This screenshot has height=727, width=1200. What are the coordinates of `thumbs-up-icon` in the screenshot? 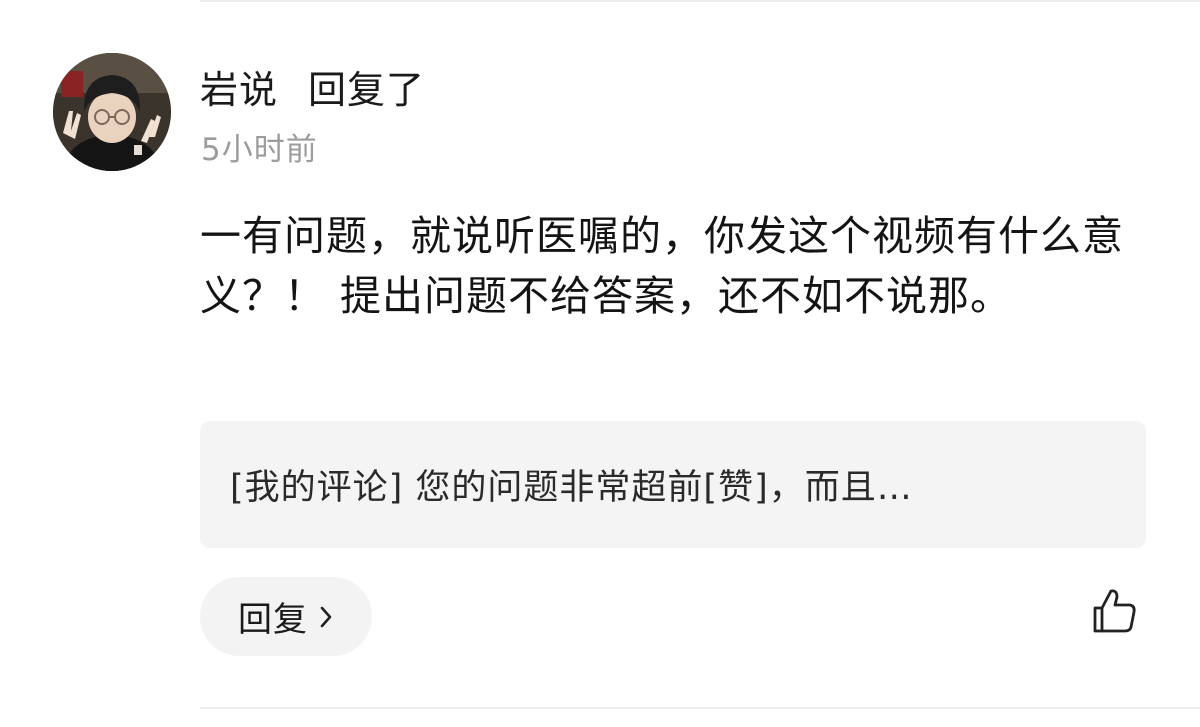 It's located at (1114, 613).